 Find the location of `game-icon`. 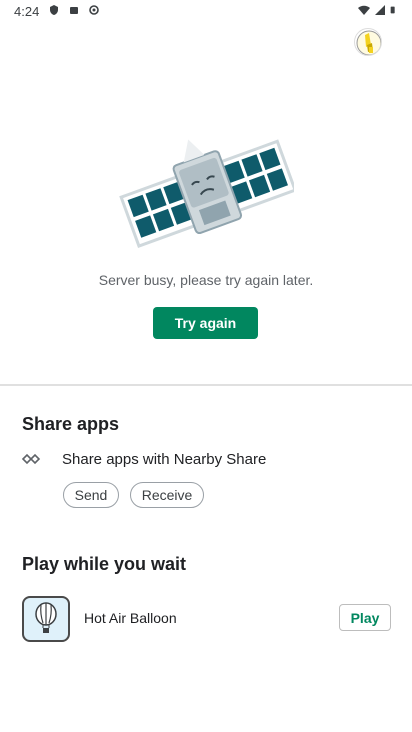

game-icon is located at coordinates (46, 619).